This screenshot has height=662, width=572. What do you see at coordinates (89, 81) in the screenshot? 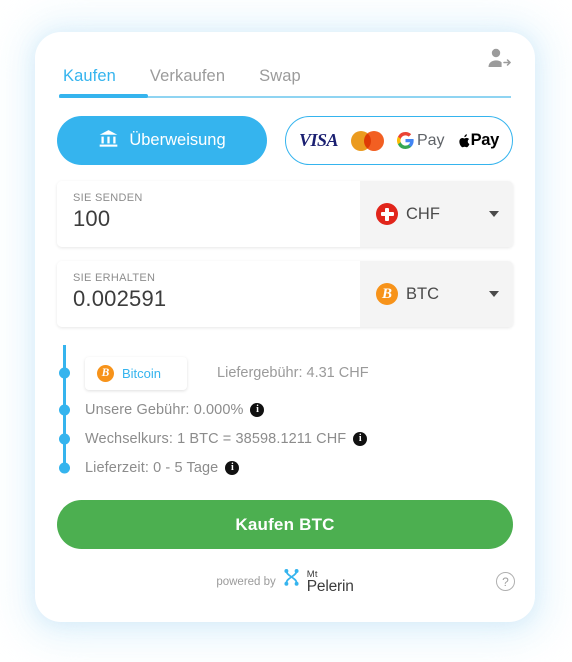
I see `tab-kaufen: Kaufen` at bounding box center [89, 81].